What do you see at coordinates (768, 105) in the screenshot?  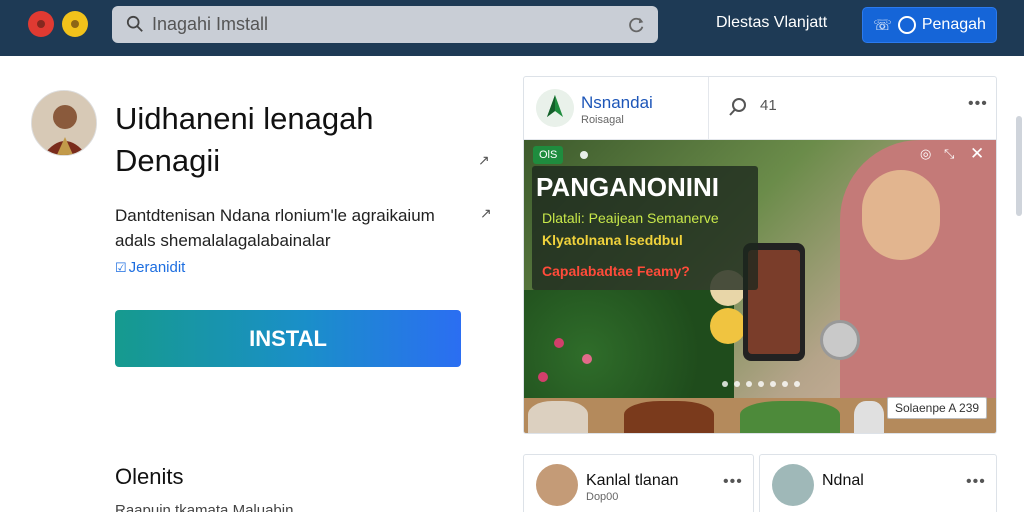 I see `result-count: 41` at bounding box center [768, 105].